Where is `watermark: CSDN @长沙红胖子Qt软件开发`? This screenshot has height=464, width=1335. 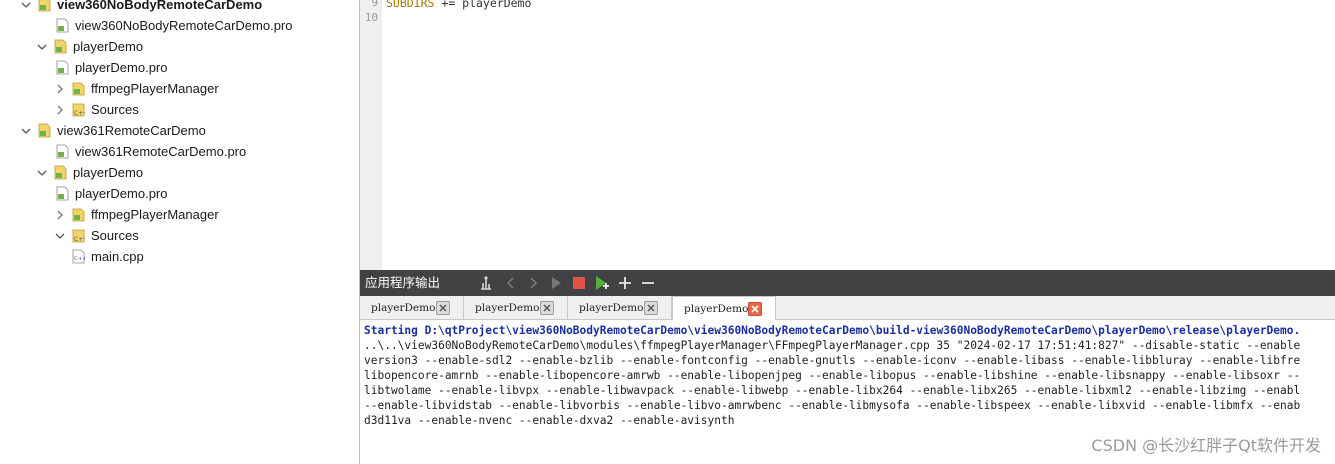
watermark: CSDN @长沙红胖子Qt软件开发 is located at coordinates (1206, 445).